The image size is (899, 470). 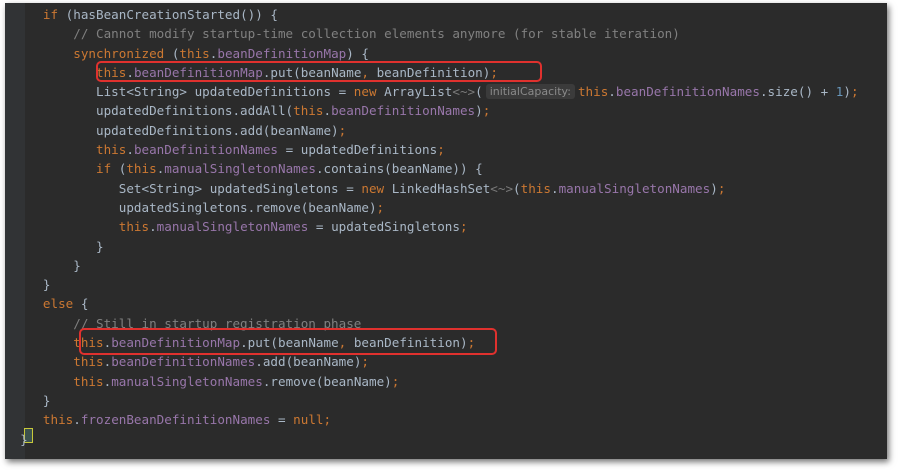 I want to click on code-token: Set<String> updatedSingletons =, so click(x=240, y=188).